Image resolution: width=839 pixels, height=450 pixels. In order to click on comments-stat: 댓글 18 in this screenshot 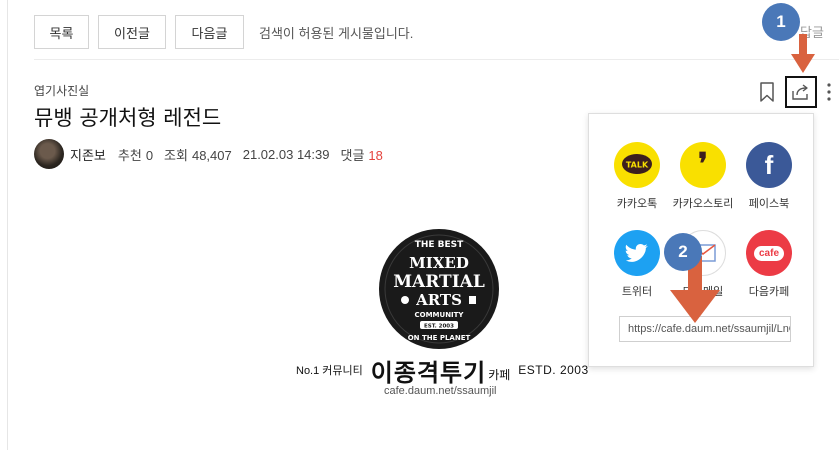, I will do `click(361, 154)`.